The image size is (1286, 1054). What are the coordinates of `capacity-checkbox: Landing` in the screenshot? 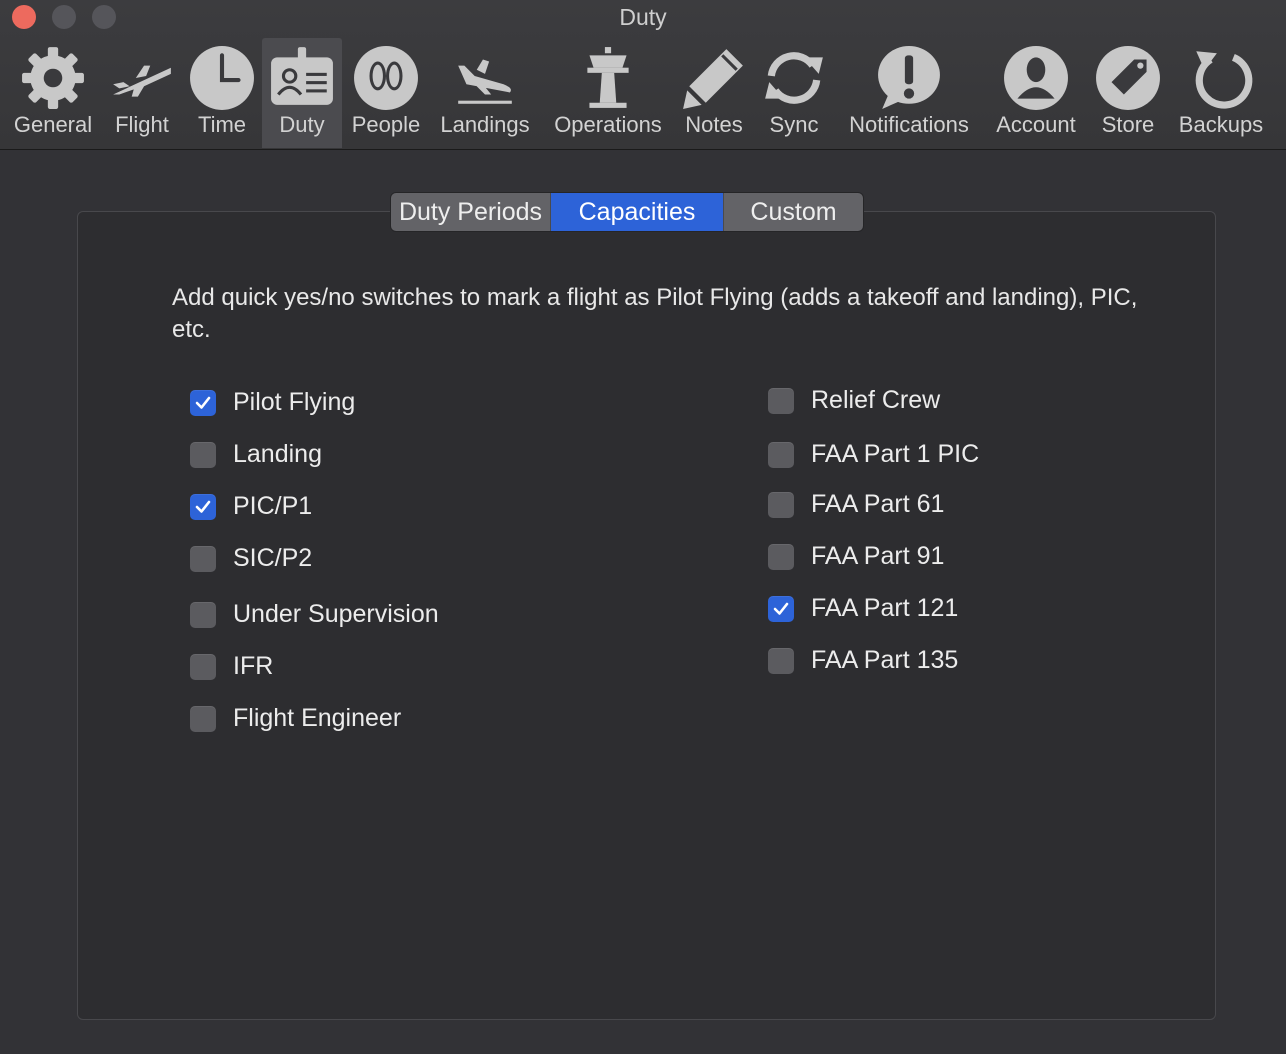 It's located at (256, 454).